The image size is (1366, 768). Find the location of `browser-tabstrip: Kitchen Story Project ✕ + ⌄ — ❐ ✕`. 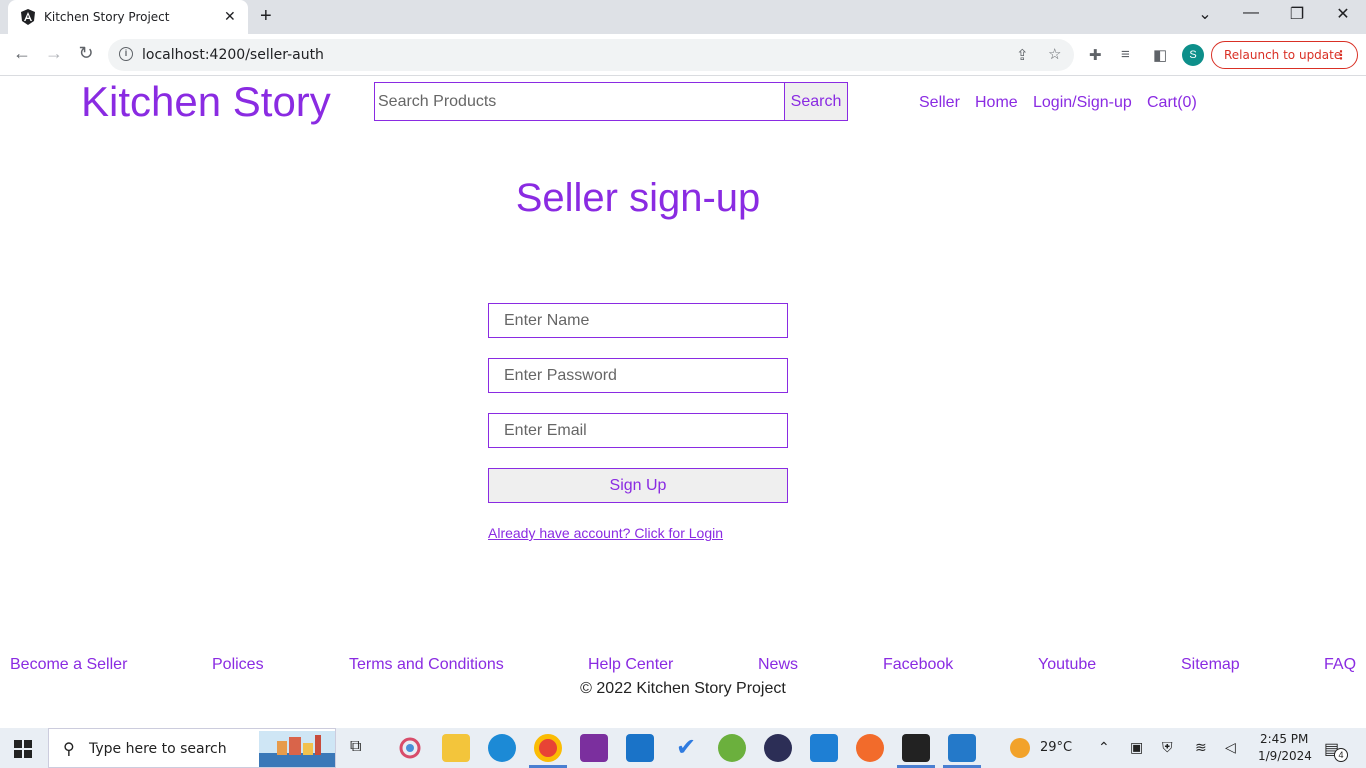

browser-tabstrip: Kitchen Story Project ✕ + ⌄ — ❐ ✕ is located at coordinates (683, 17).